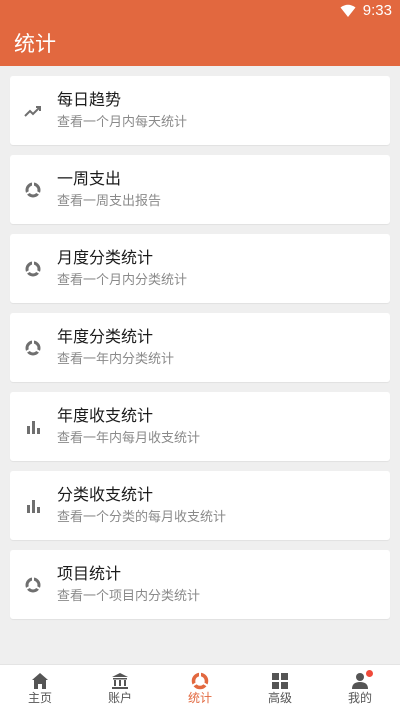 This screenshot has width=400, height=712. I want to click on nav-item-advanced: 高级, so click(280, 688).